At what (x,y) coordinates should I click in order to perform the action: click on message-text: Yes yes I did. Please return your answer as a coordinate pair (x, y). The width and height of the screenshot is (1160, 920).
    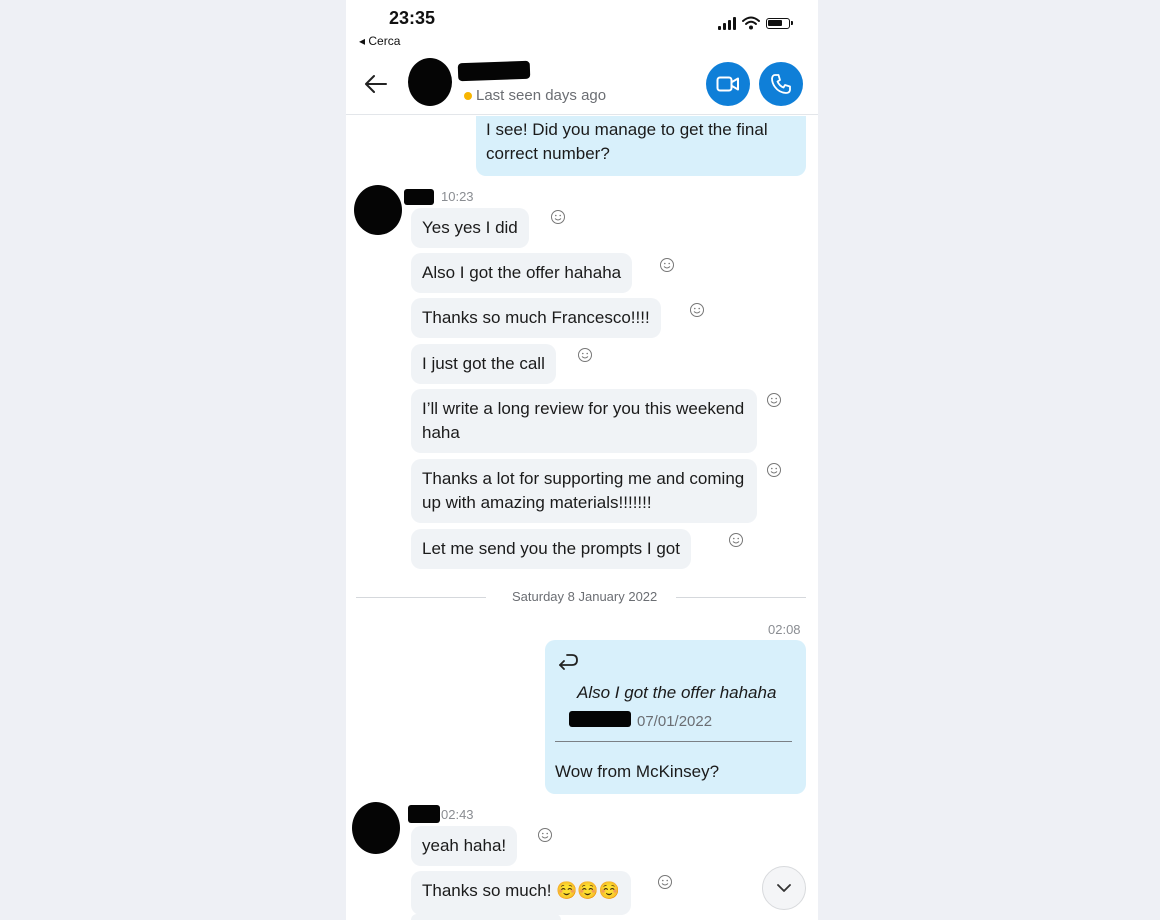
    Looking at the image, I should click on (470, 227).